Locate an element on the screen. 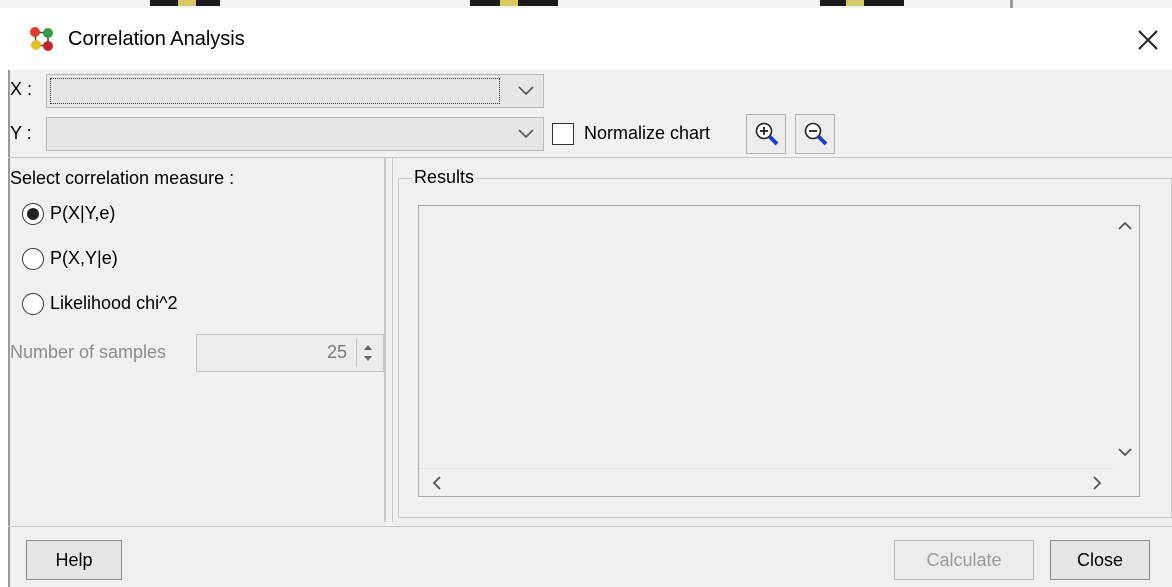  radio-label-p-x-given-y-e: P(X|Y,e) is located at coordinates (82, 213).